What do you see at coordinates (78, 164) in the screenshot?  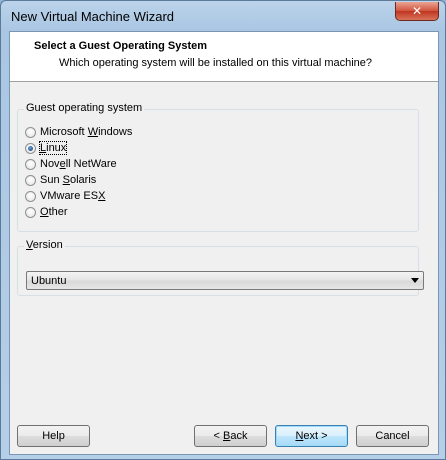 I see `radio-label-novell-netware: Novell NetWare` at bounding box center [78, 164].